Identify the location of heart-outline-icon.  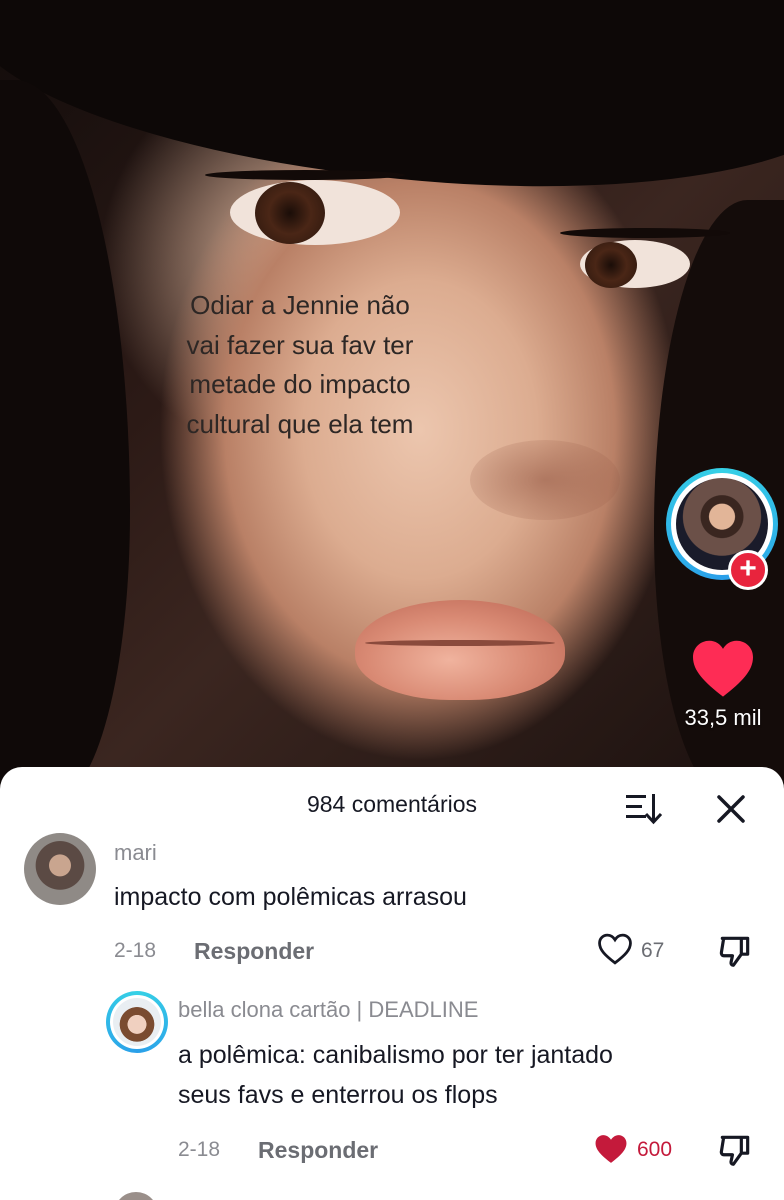
(615, 949).